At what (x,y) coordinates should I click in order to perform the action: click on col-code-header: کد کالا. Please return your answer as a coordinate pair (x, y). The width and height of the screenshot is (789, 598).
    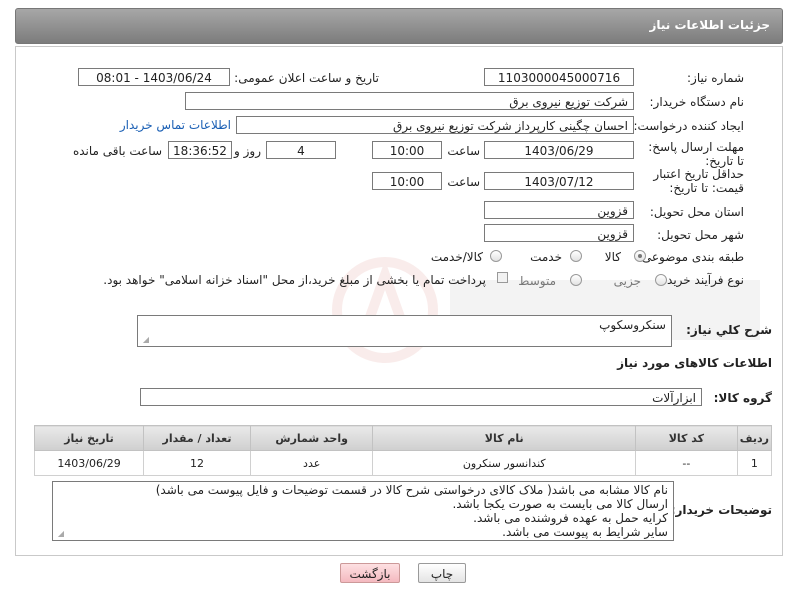
    Looking at the image, I should click on (686, 438).